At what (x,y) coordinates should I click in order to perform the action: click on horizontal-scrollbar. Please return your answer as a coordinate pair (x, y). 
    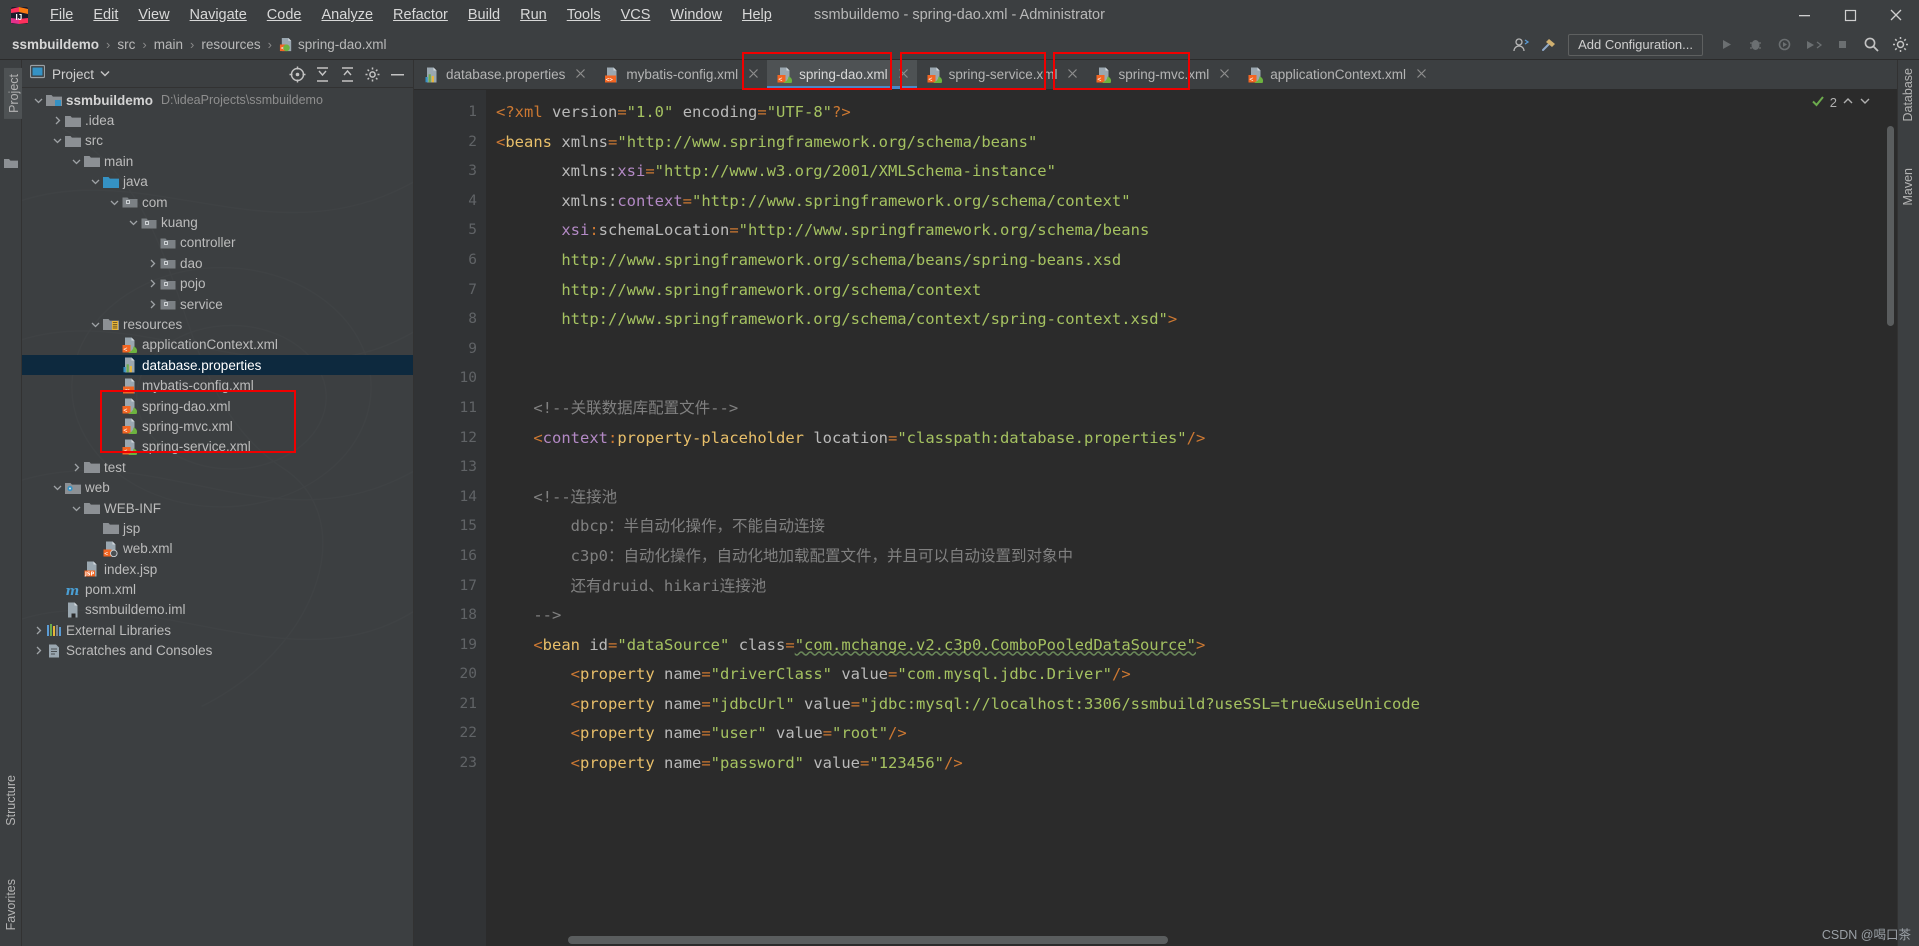
    Looking at the image, I should click on (868, 940).